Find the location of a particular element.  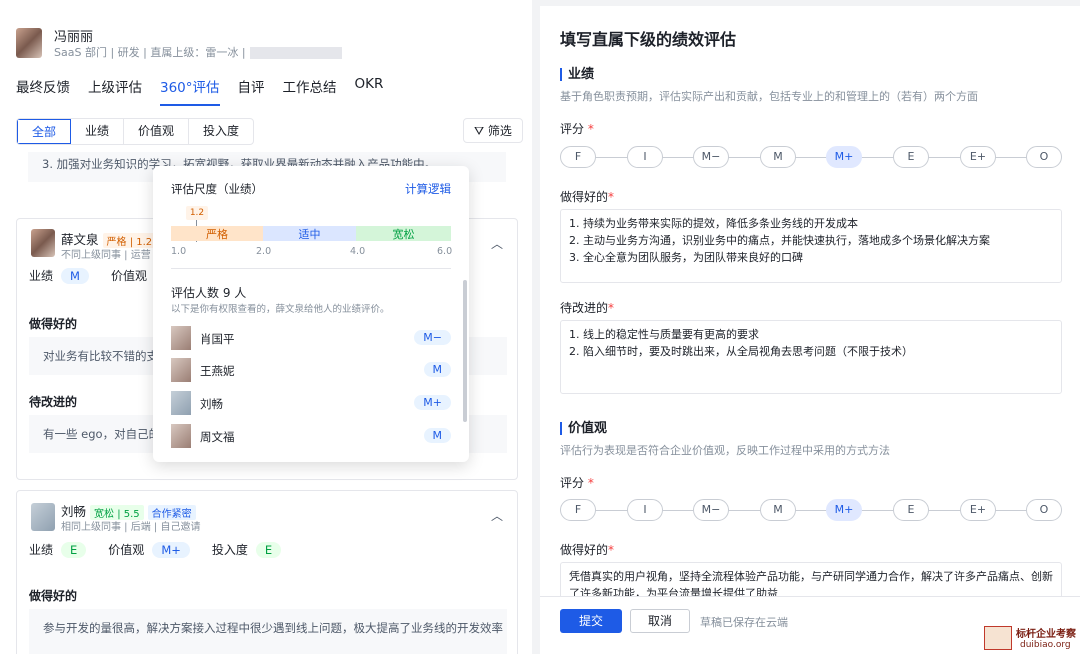

score-label: 投入度 is located at coordinates (229, 550).